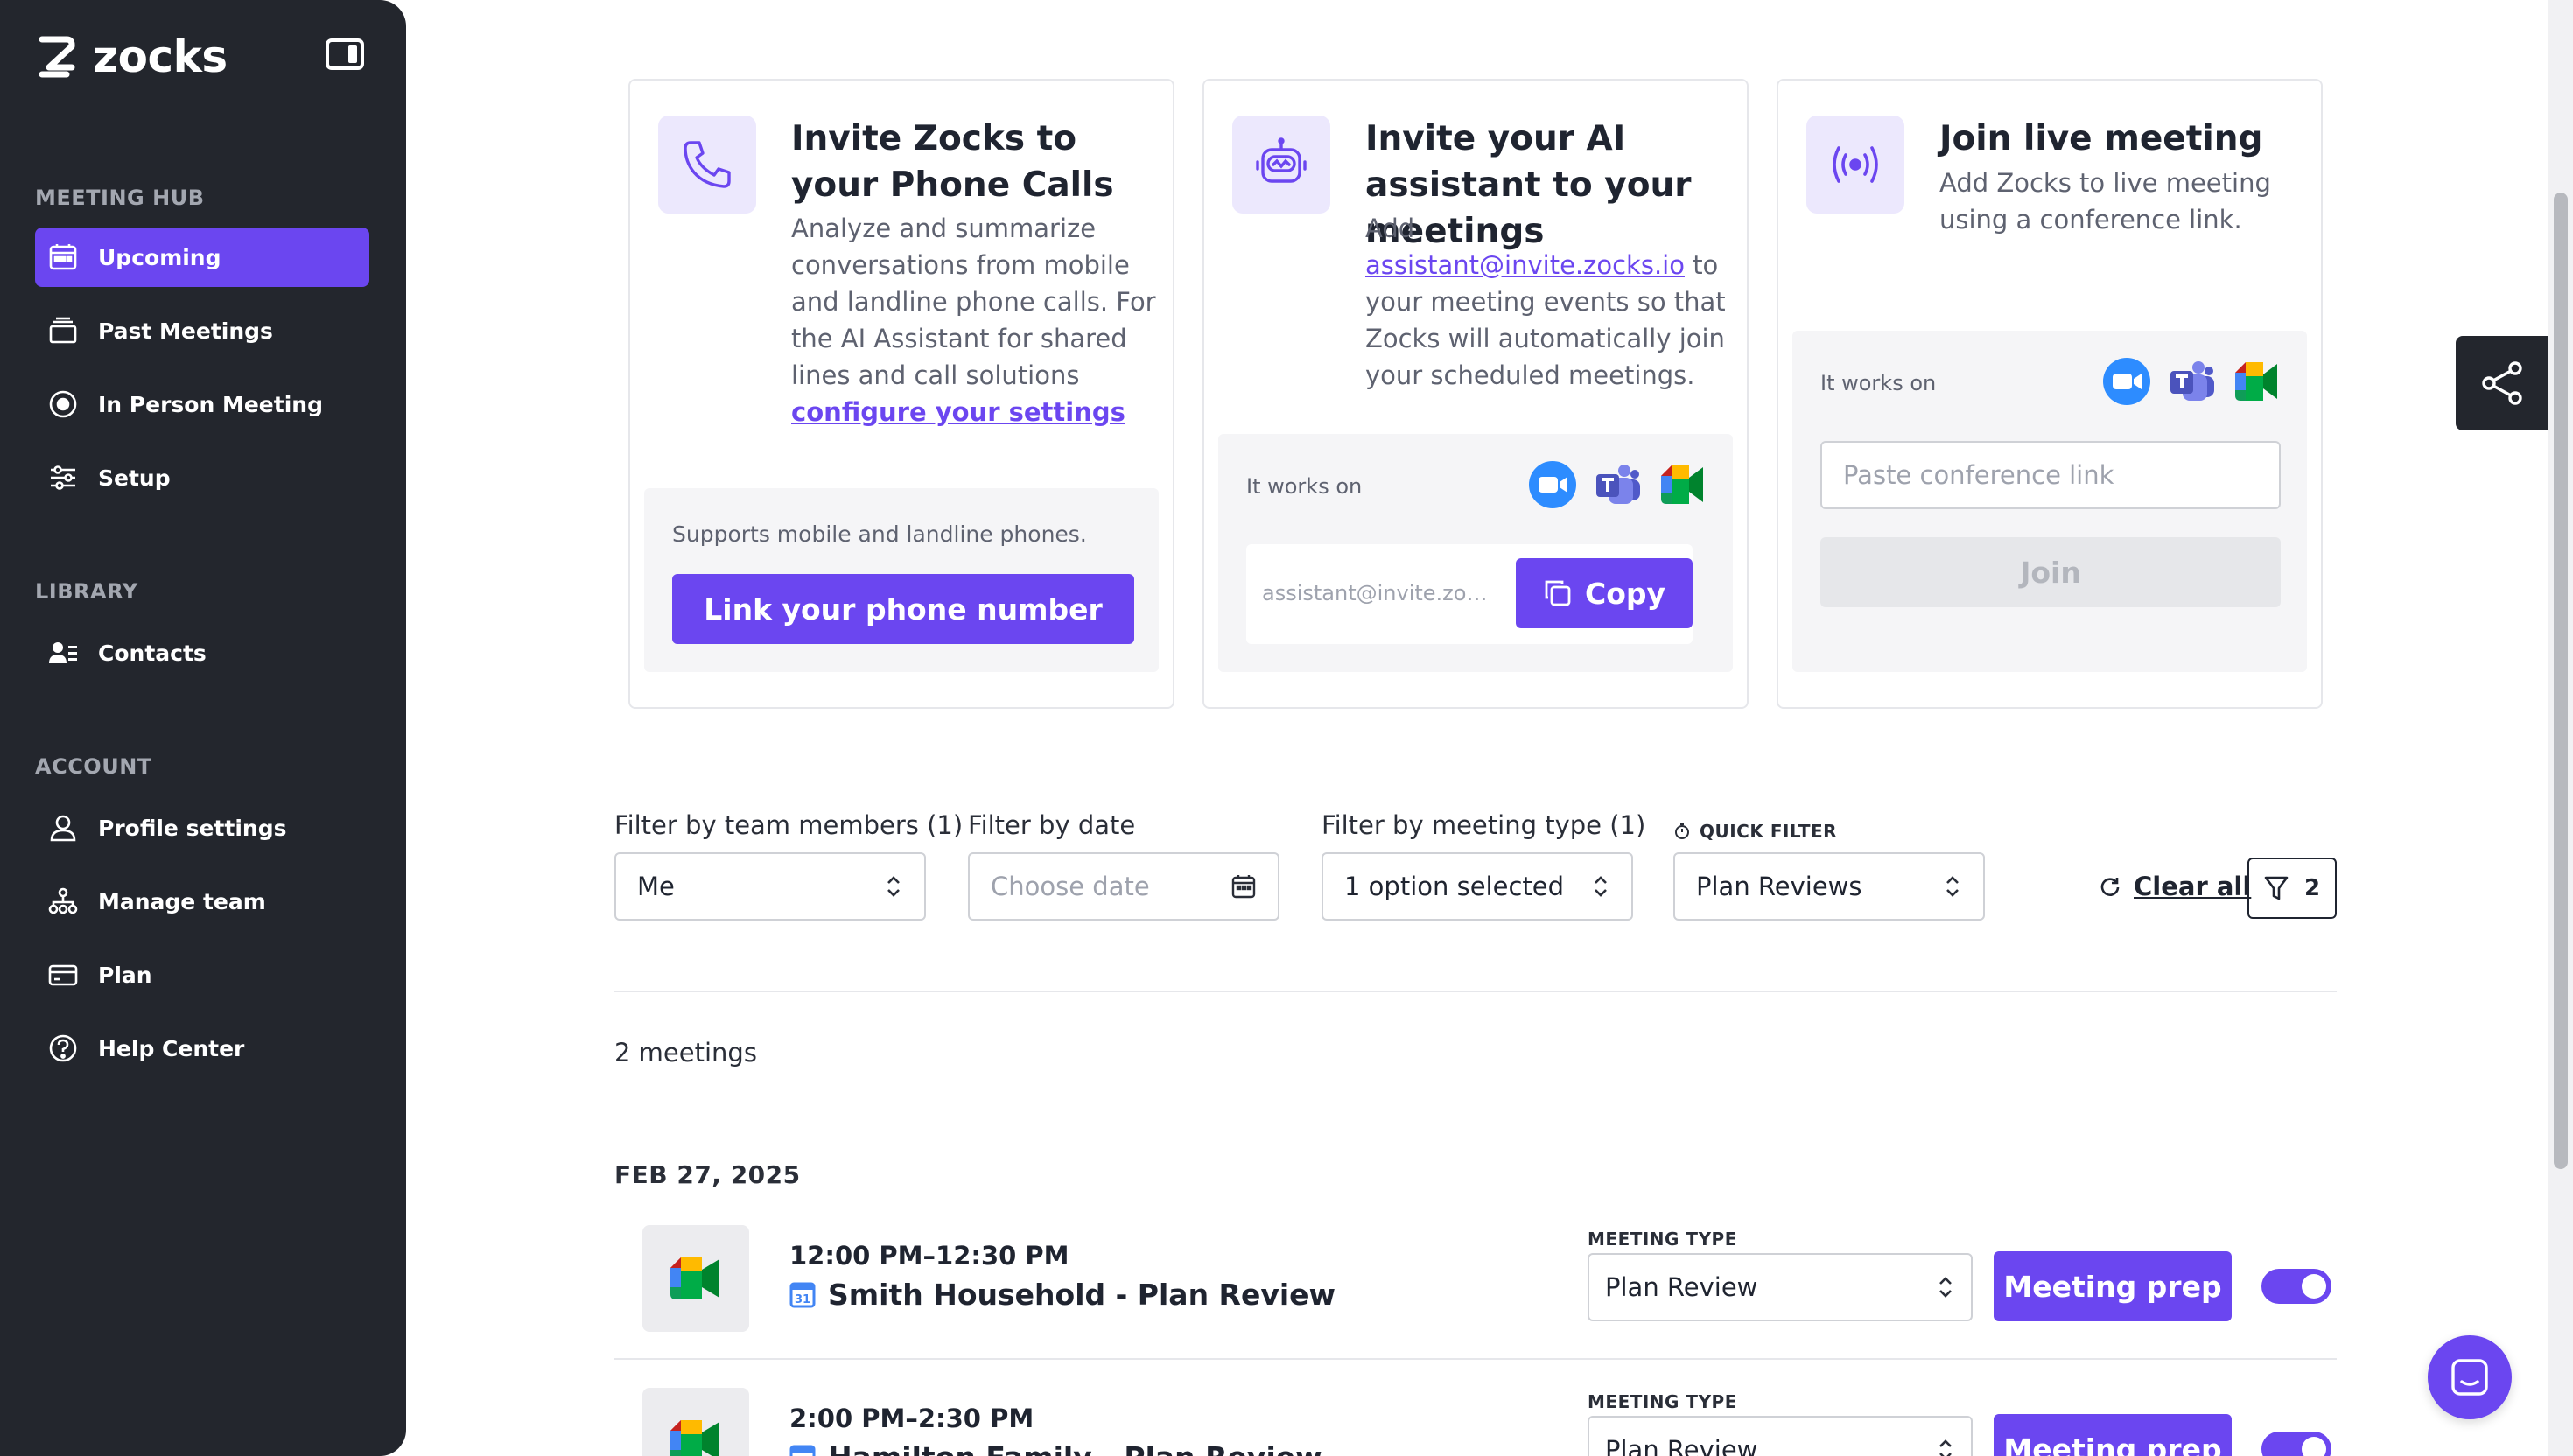 This screenshot has width=2573, height=1456. Describe the element at coordinates (2050, 572) in the screenshot. I see `join-button: Join` at that location.